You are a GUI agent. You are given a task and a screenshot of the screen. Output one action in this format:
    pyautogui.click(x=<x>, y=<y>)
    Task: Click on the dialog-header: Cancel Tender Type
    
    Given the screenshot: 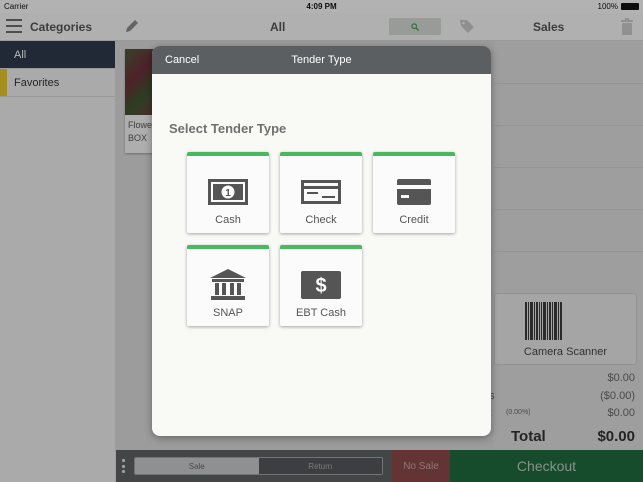 What is the action you would take?
    pyautogui.click(x=321, y=60)
    